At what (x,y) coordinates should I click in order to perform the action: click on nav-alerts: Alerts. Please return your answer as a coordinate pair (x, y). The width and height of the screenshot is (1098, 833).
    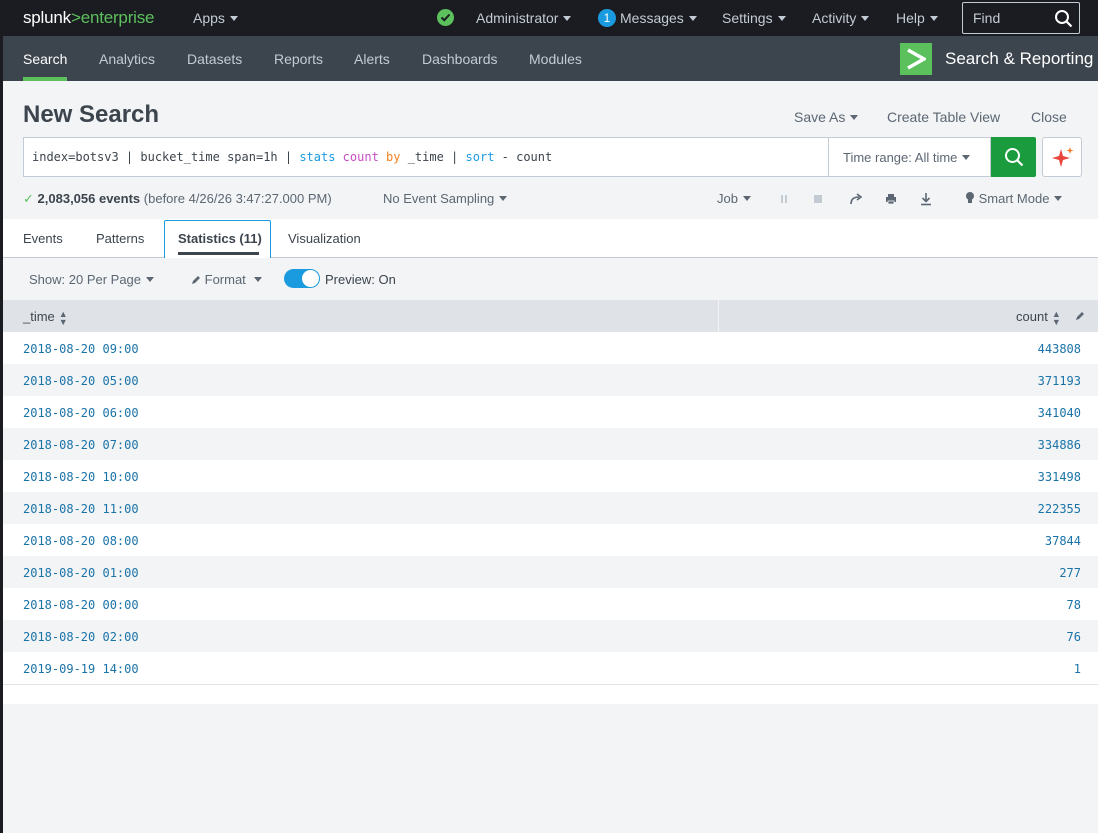
    Looking at the image, I should click on (372, 59).